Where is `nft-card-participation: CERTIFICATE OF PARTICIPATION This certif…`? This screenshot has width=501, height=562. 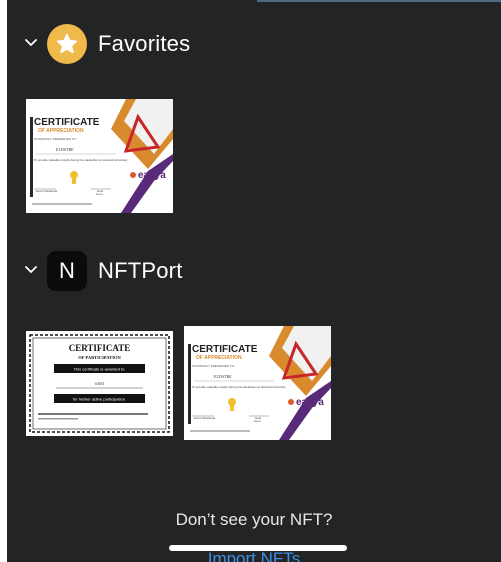 nft-card-participation: CERTIFICATE OF PARTICIPATION This certif… is located at coordinates (99, 383).